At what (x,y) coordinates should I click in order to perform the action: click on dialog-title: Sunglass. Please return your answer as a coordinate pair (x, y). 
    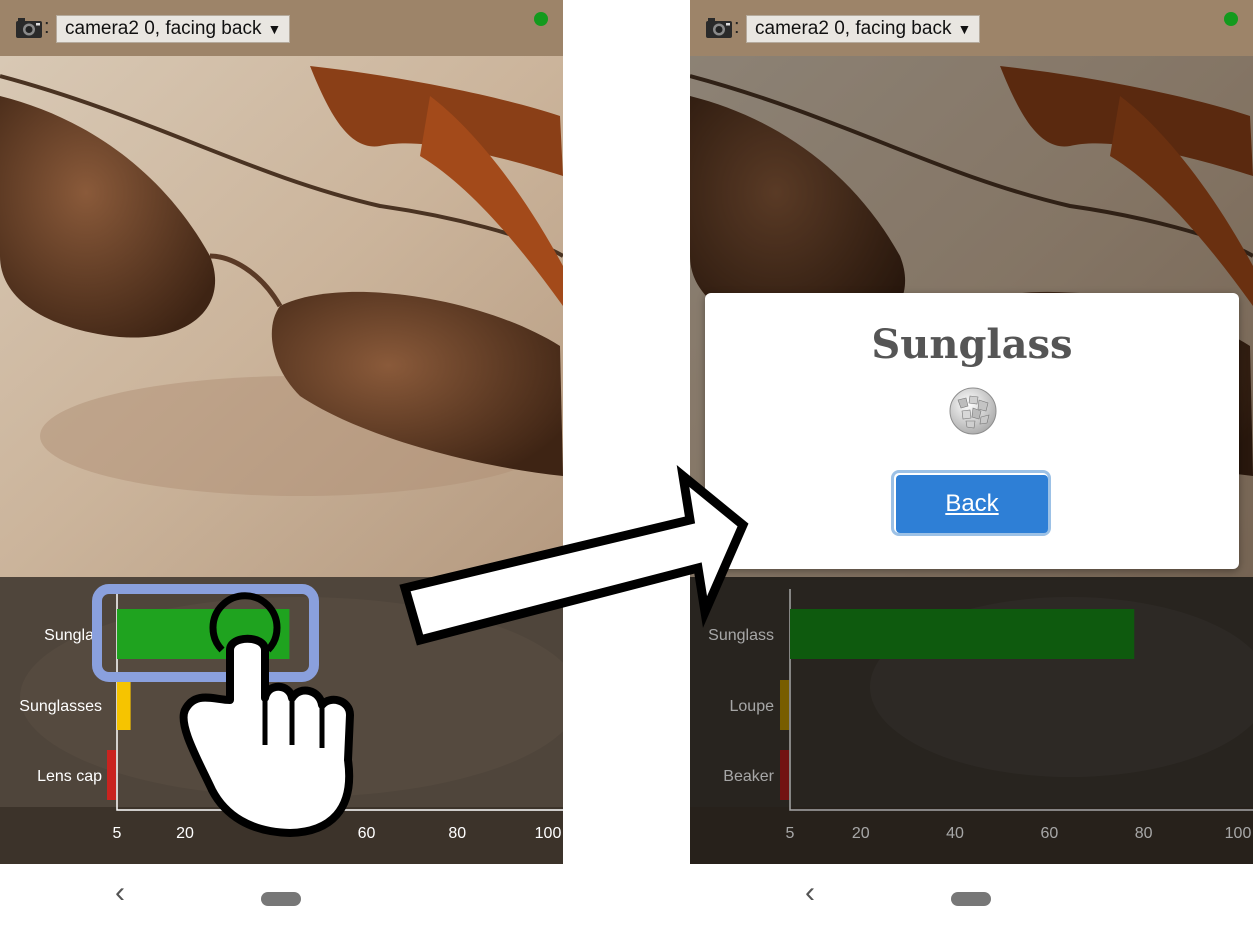
    Looking at the image, I should click on (972, 344).